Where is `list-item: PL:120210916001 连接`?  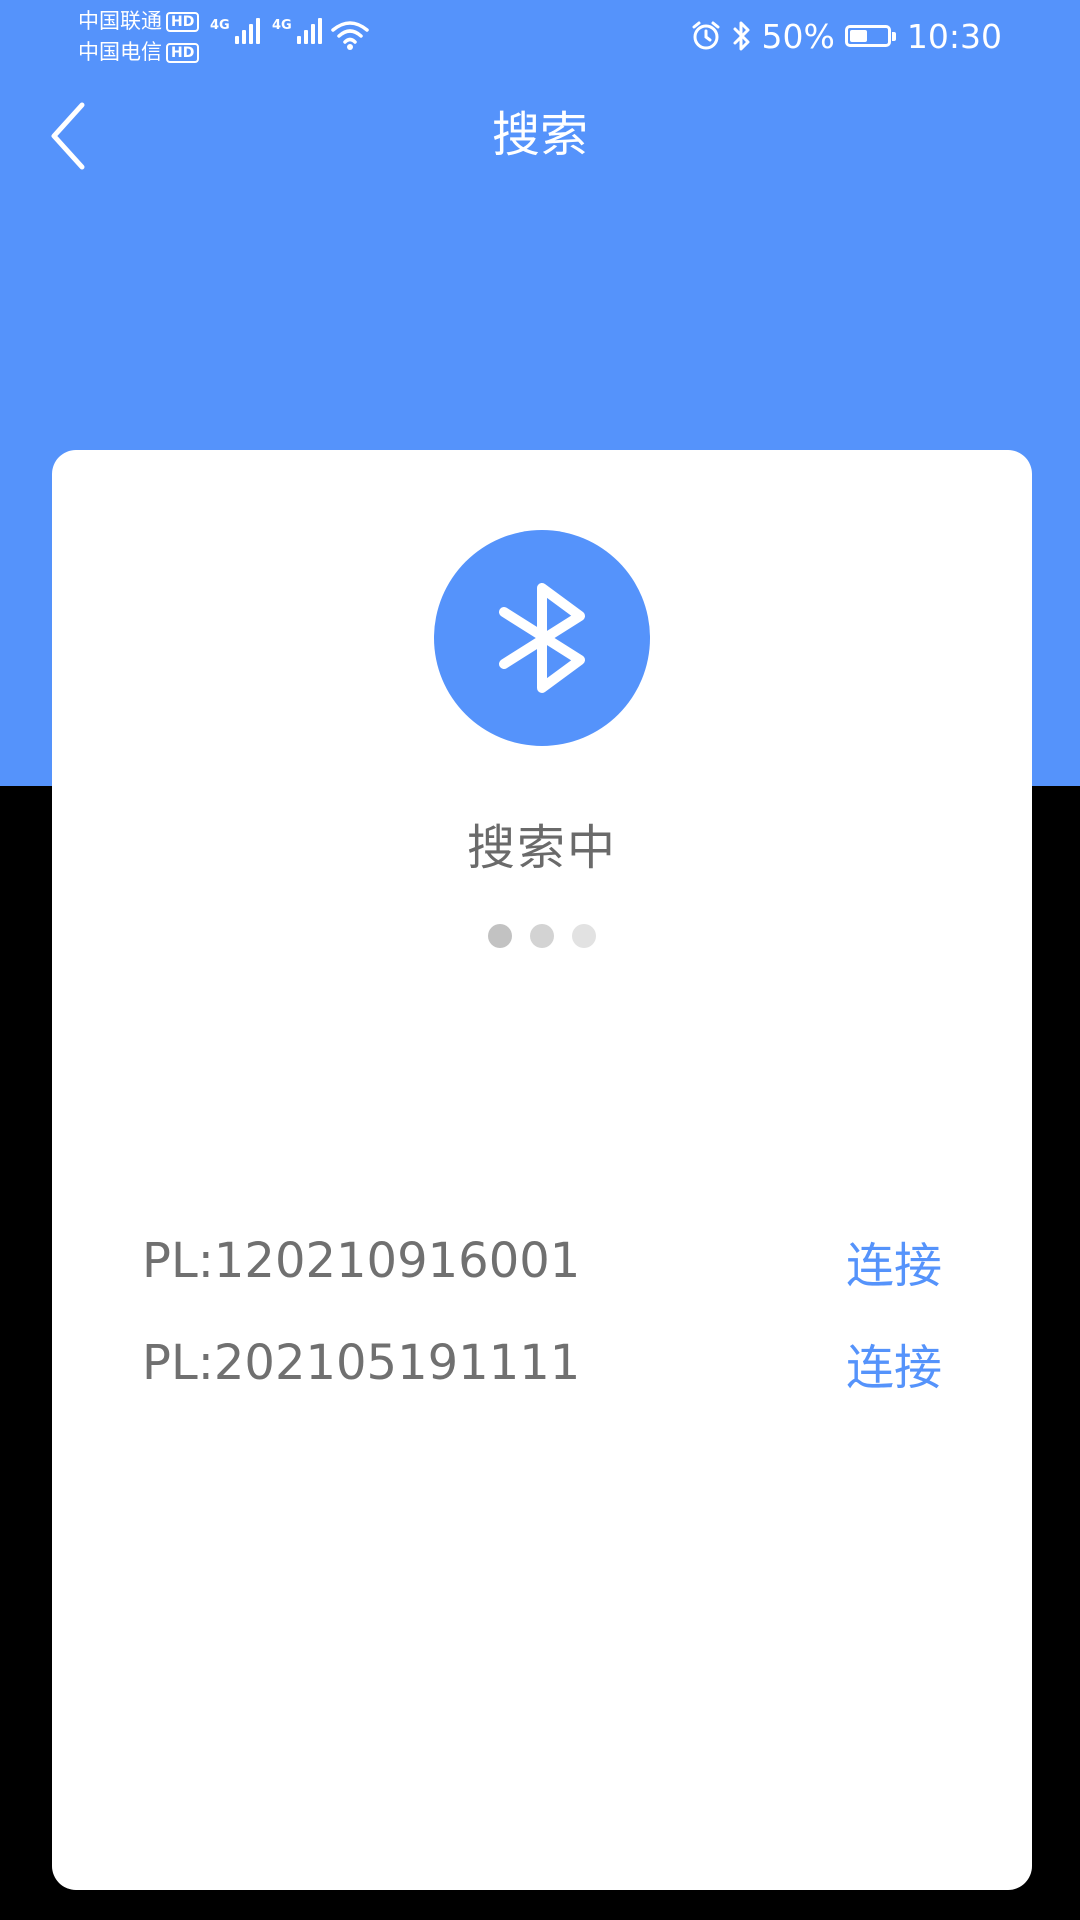 list-item: PL:120210916001 连接 is located at coordinates (542, 1261).